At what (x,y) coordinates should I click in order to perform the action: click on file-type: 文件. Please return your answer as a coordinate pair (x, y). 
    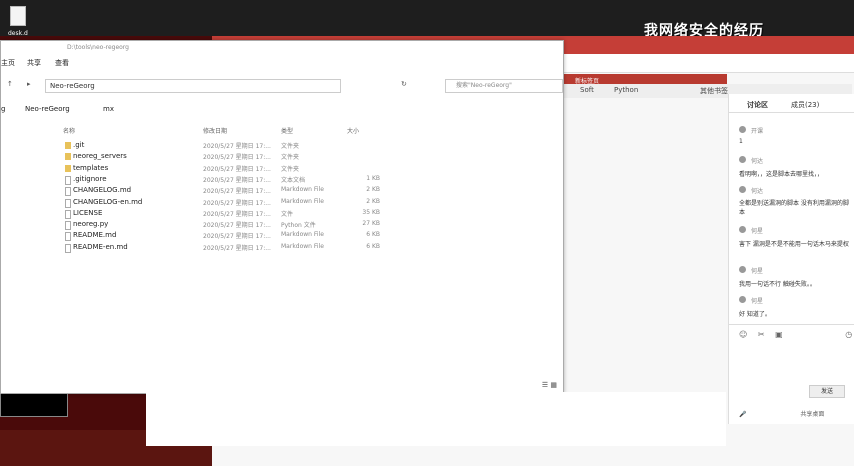
    Looking at the image, I should click on (287, 214).